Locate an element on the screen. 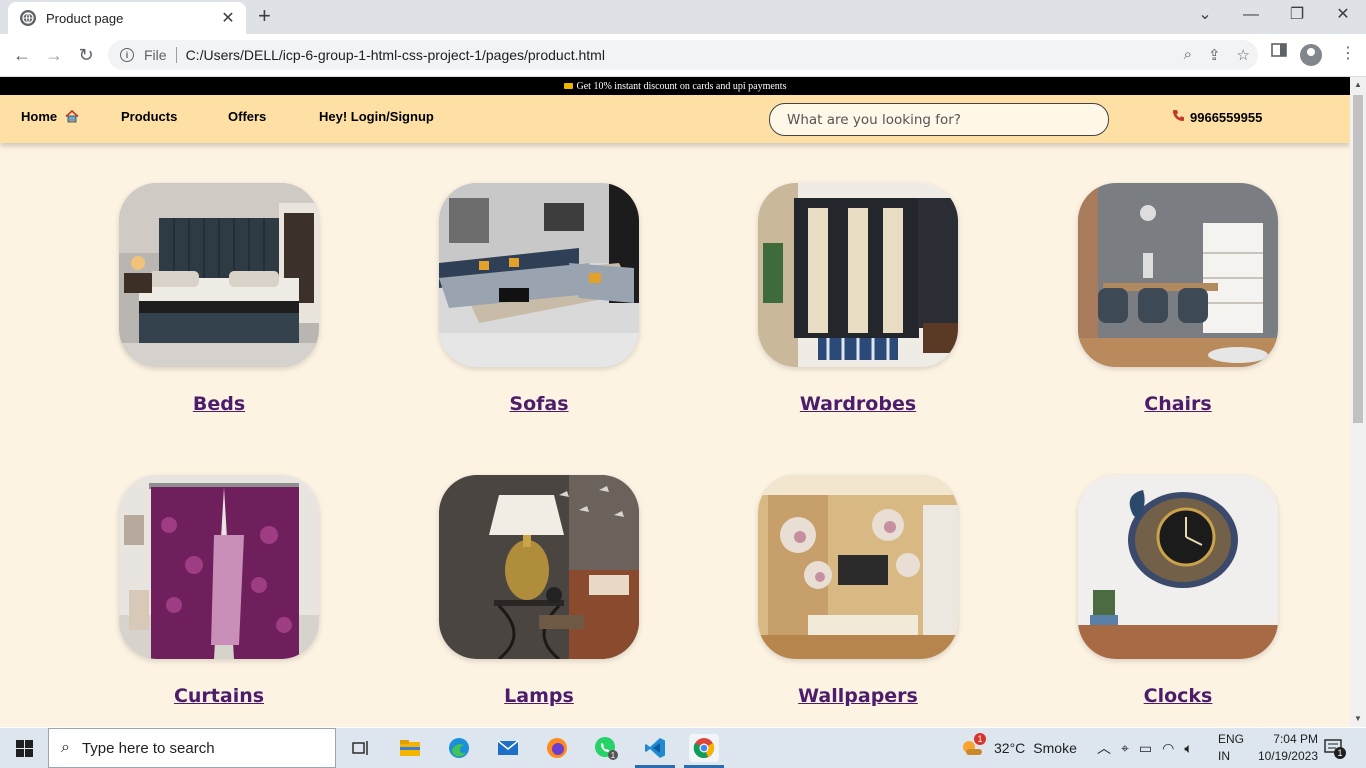 This screenshot has height=768, width=1366. scroll-down-icon: ▼ is located at coordinates (1358, 718).